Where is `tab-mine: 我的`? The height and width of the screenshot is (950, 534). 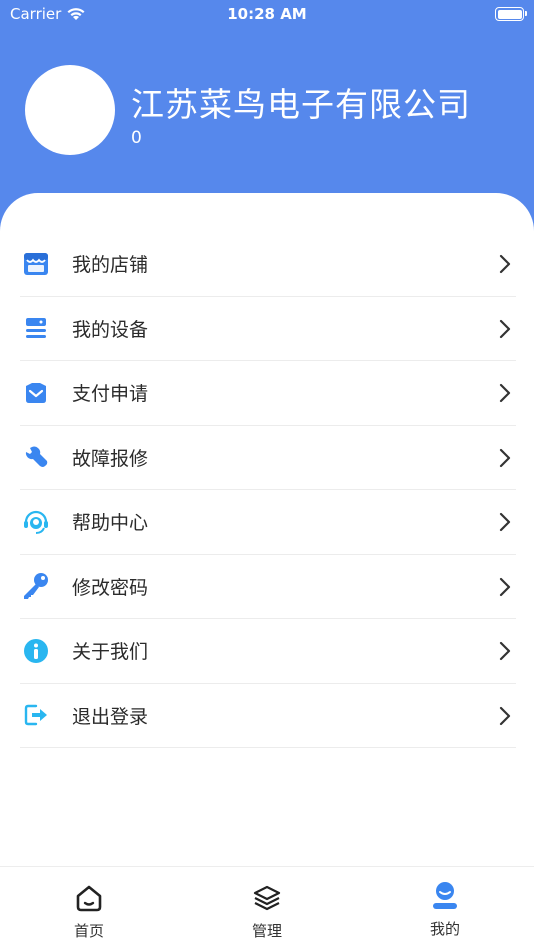 tab-mine: 我的 is located at coordinates (445, 908).